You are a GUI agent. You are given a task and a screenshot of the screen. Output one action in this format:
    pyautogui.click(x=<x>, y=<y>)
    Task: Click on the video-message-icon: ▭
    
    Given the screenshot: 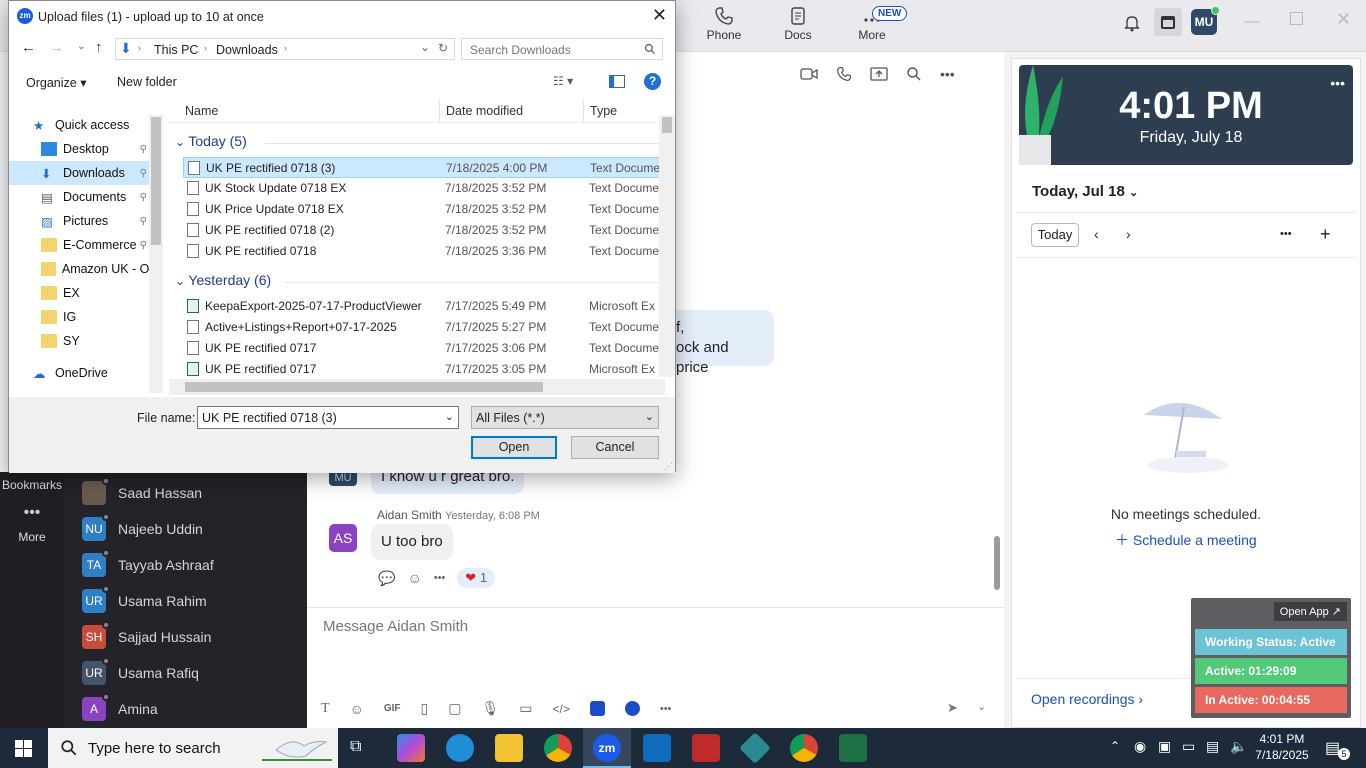 What is the action you would take?
    pyautogui.click(x=525, y=708)
    